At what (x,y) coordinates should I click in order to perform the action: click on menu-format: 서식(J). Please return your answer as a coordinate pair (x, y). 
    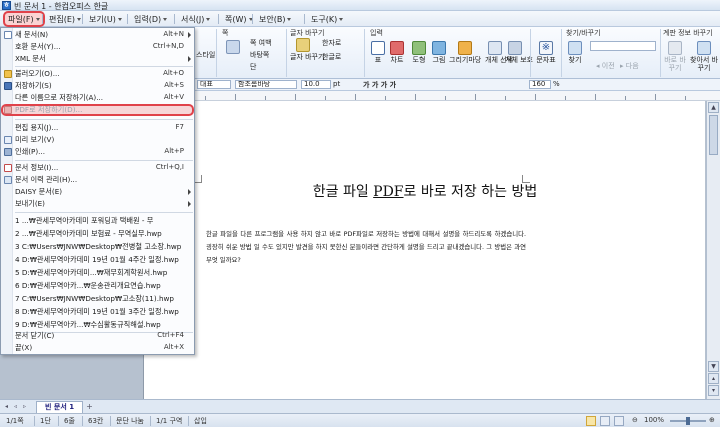
    Looking at the image, I should click on (195, 19).